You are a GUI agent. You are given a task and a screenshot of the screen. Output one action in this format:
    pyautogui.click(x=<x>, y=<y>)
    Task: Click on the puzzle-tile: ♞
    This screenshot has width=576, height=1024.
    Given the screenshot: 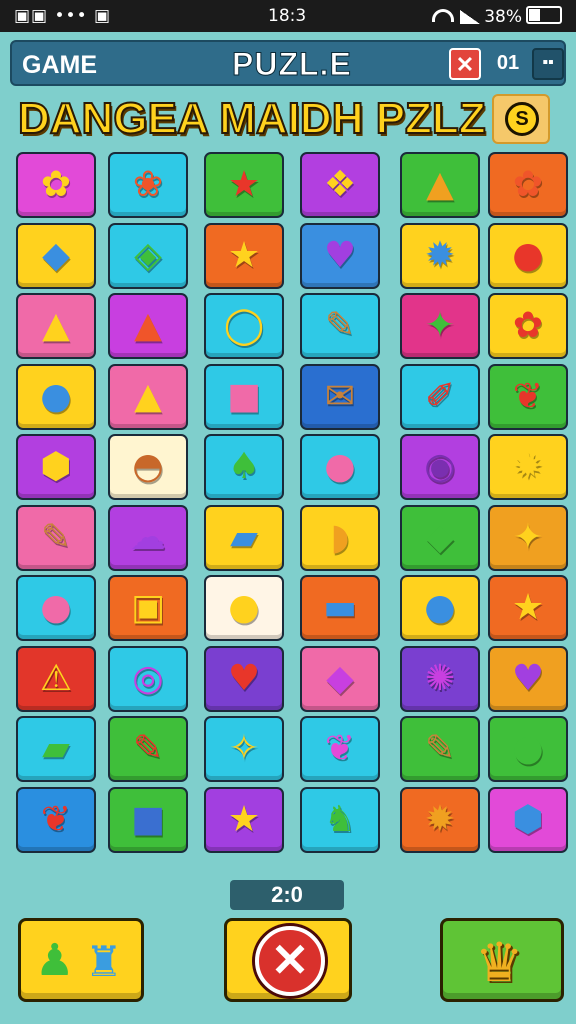 What is the action you would take?
    pyautogui.click(x=340, y=819)
    